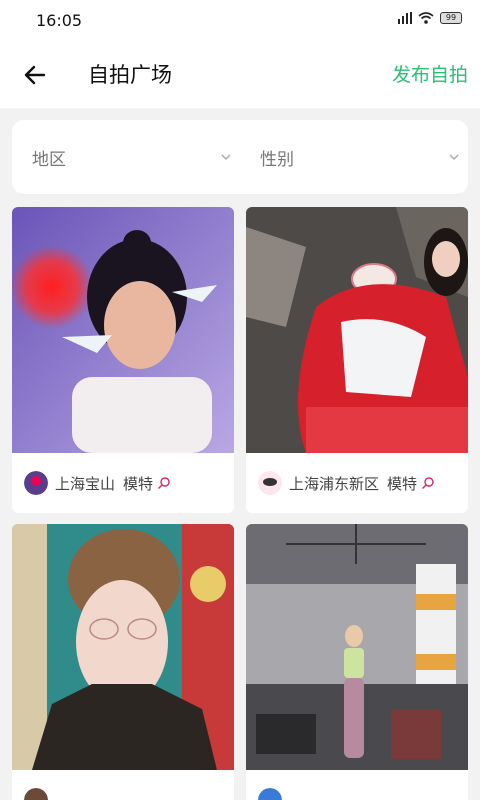  I want to click on status-time: 16:05, so click(59, 20).